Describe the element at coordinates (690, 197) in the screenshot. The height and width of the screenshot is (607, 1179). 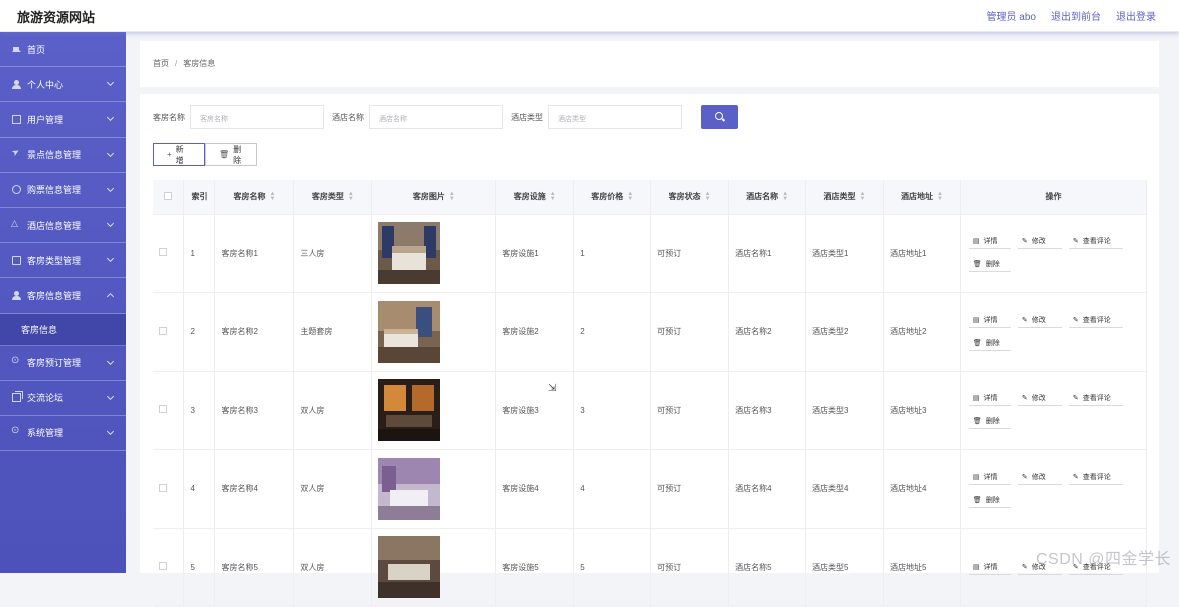
I see `header-status: 客房状态▲▼` at that location.